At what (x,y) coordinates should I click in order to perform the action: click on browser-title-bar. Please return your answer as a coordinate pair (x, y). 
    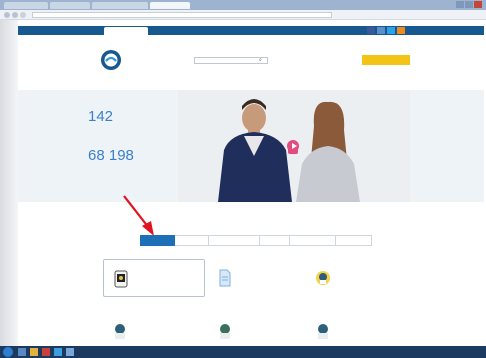
    Looking at the image, I should click on (243, 5).